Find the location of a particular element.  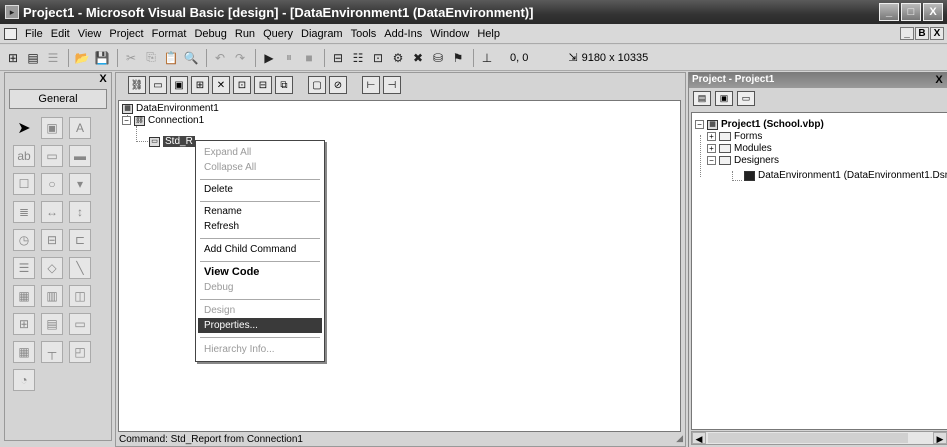

maximize-button: □ is located at coordinates (911, 12).